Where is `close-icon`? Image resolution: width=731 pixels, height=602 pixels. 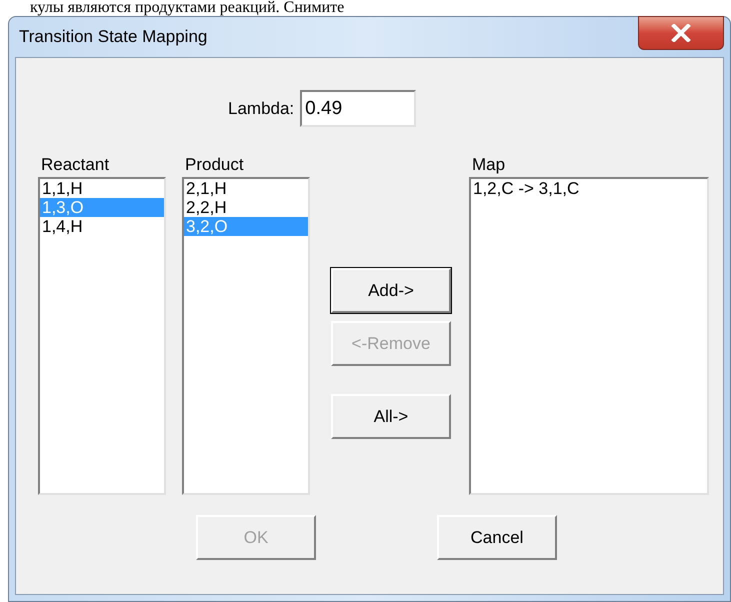
close-icon is located at coordinates (681, 33).